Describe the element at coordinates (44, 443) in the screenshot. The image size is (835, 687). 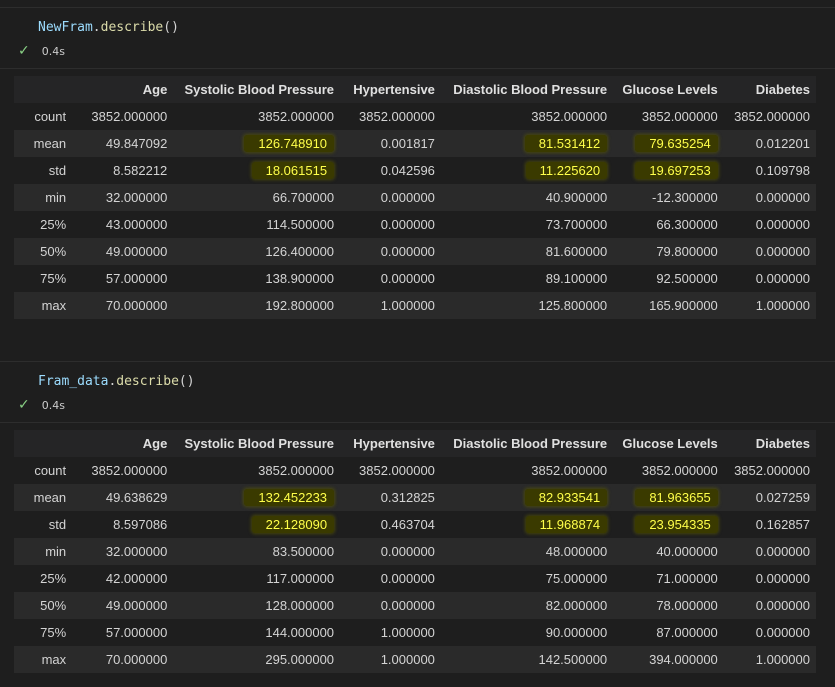
I see `column-header-index` at that location.